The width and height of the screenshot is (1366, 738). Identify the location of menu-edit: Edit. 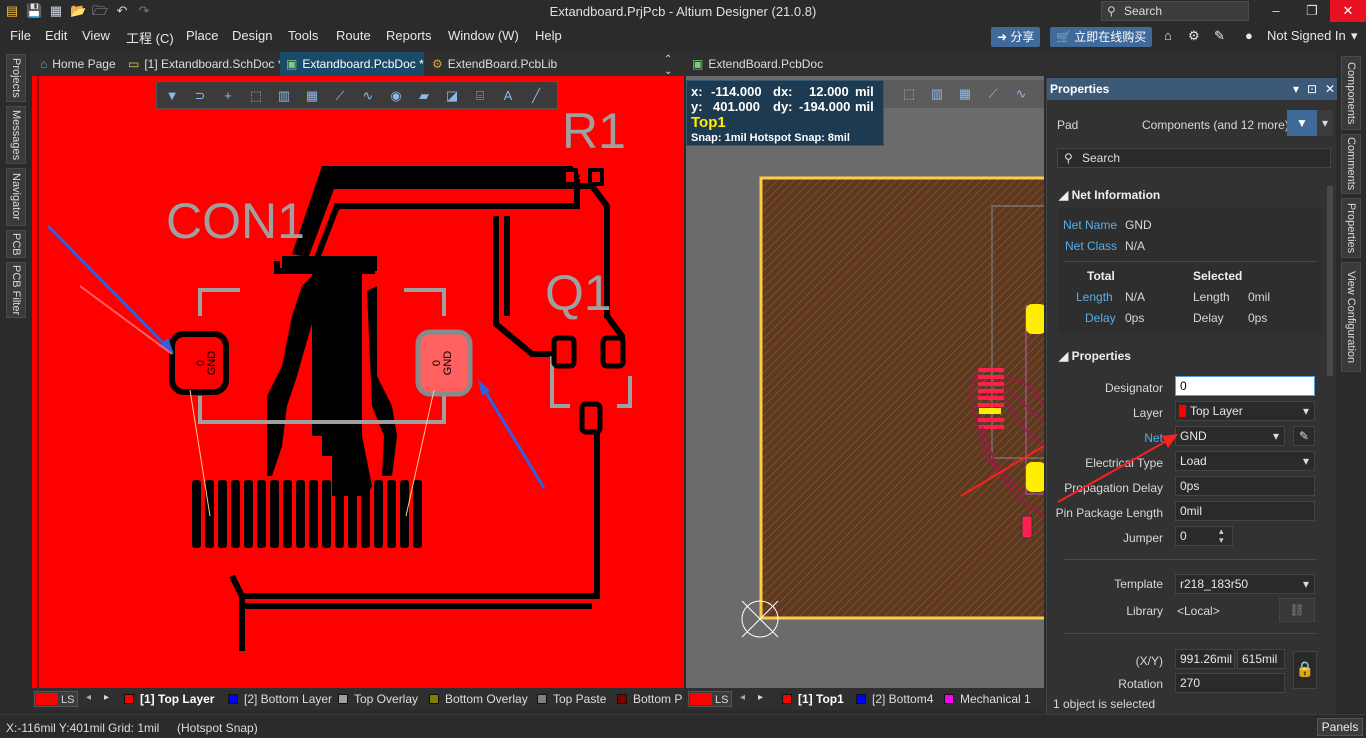
(56, 35).